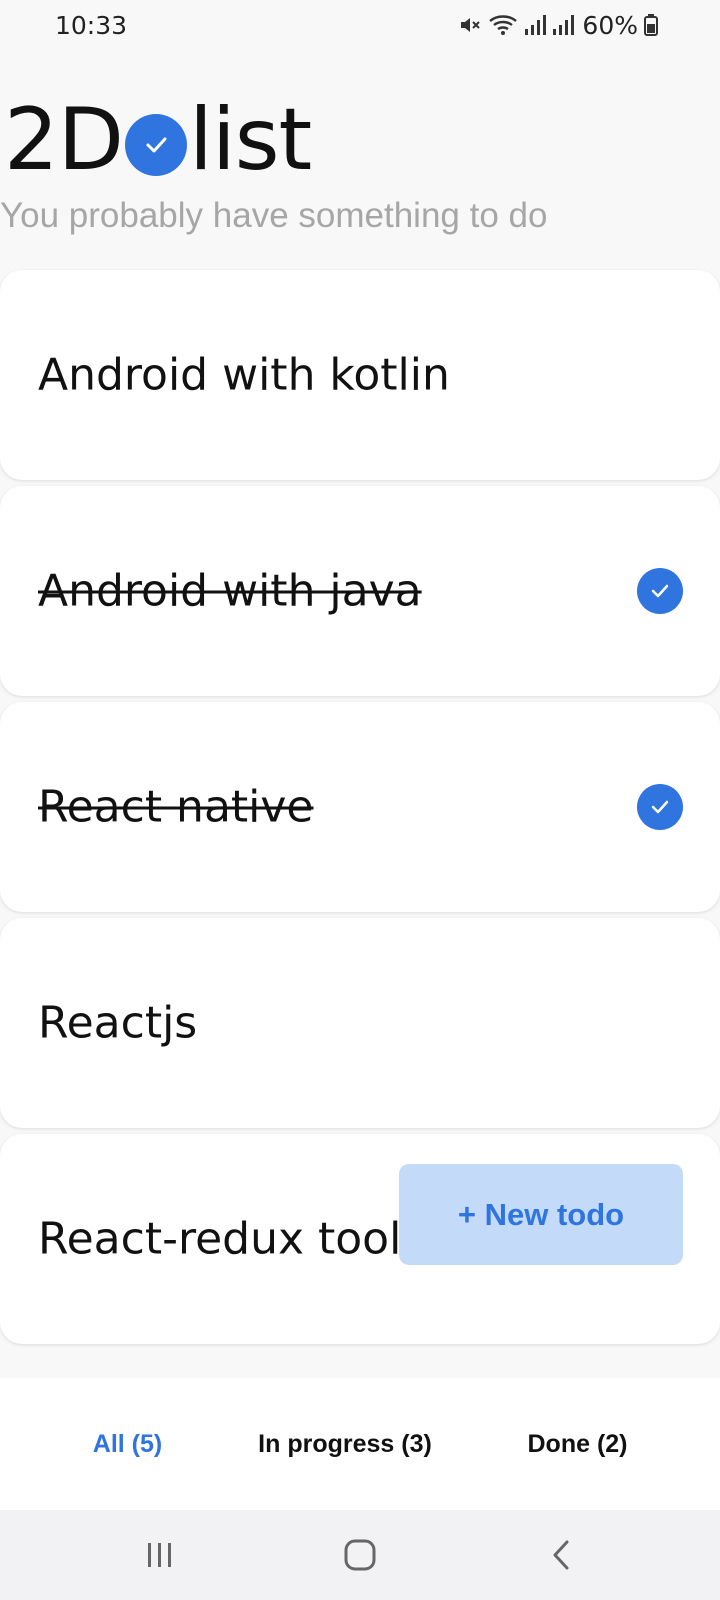  What do you see at coordinates (577, 1444) in the screenshot?
I see `tab-done: Done (2)` at bounding box center [577, 1444].